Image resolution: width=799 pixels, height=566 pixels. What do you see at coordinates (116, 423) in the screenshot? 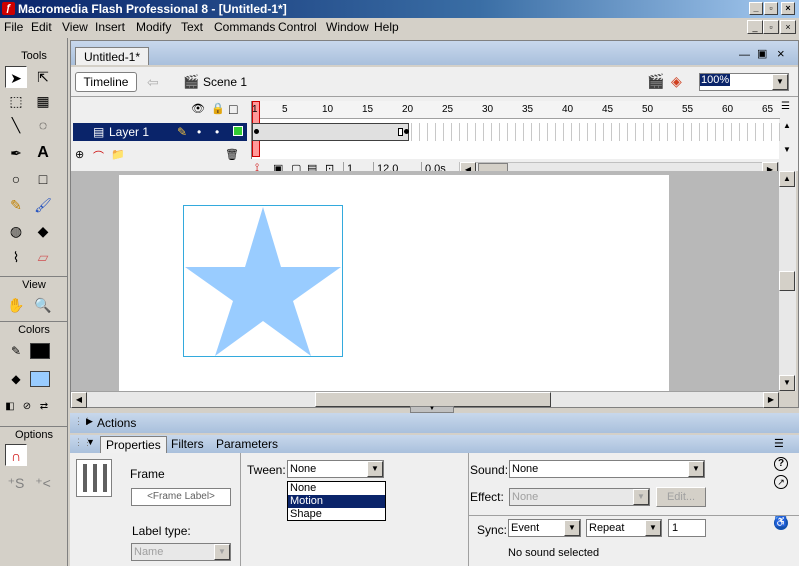
I see `actions-title: Actions` at bounding box center [116, 423].